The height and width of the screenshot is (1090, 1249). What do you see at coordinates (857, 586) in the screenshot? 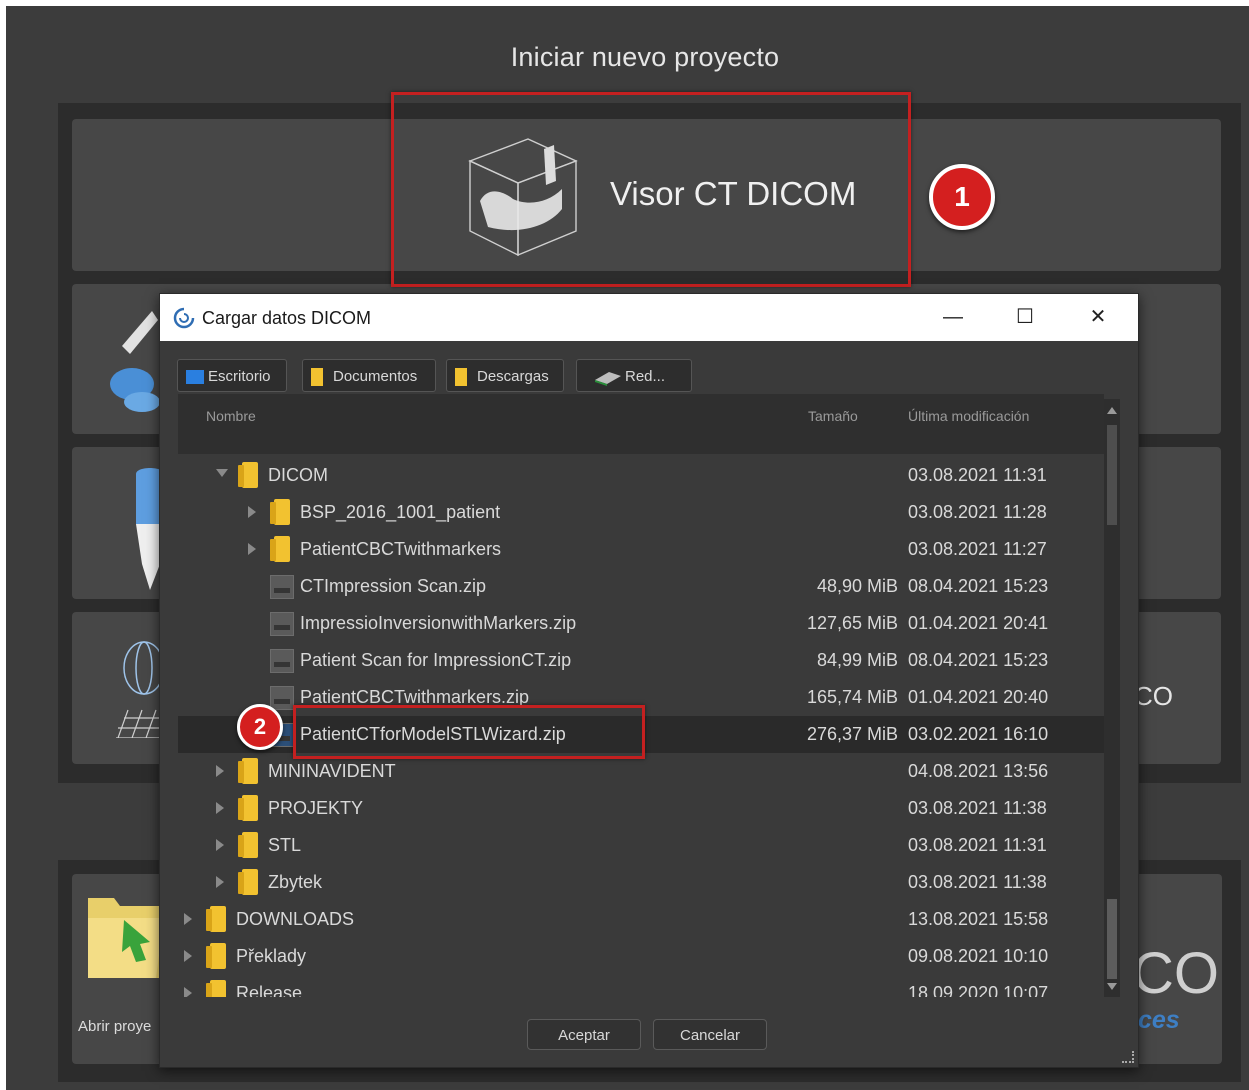
I see `row-size: 48,90 MiB` at bounding box center [857, 586].